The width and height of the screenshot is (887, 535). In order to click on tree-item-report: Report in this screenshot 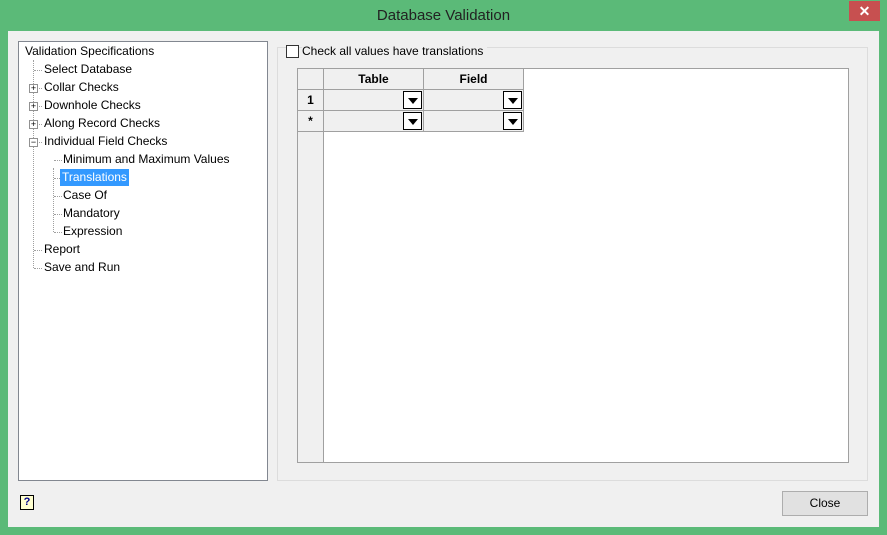, I will do `click(62, 249)`.